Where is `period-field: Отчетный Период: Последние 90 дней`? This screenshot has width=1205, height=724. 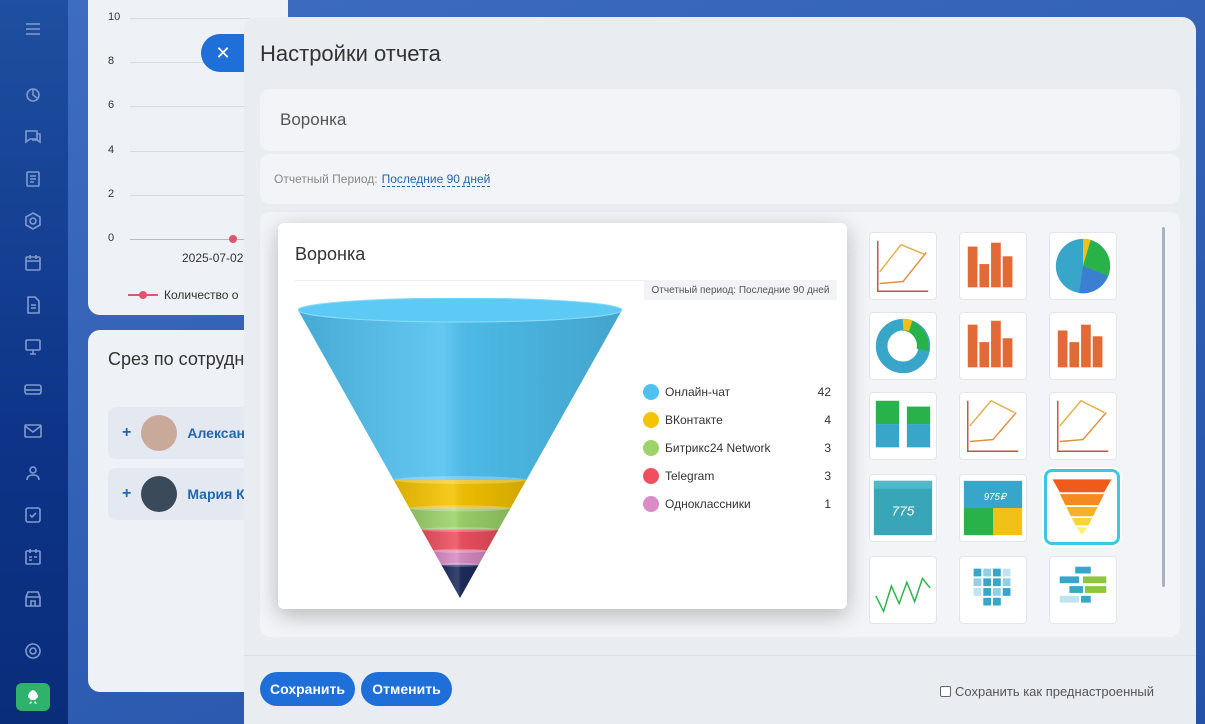
period-field: Отчетный Период: Последние 90 дней is located at coordinates (720, 179).